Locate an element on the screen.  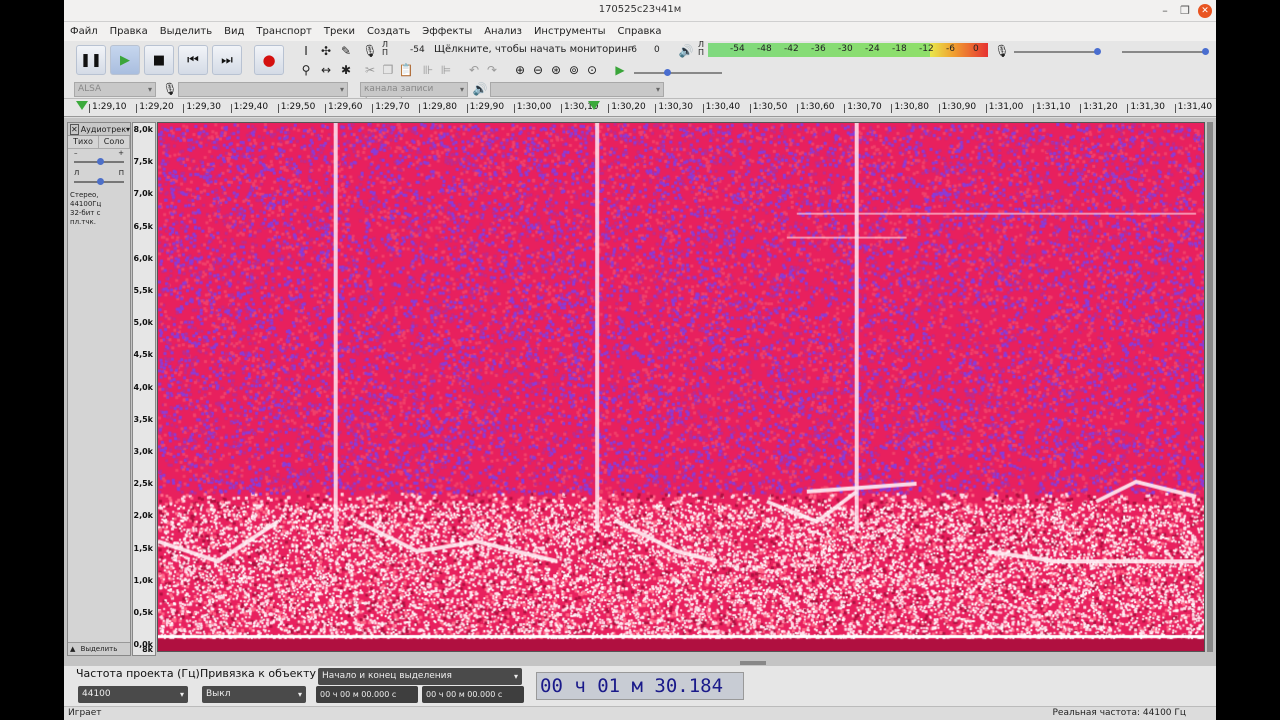
gain-slider: – + is located at coordinates (99, 159).